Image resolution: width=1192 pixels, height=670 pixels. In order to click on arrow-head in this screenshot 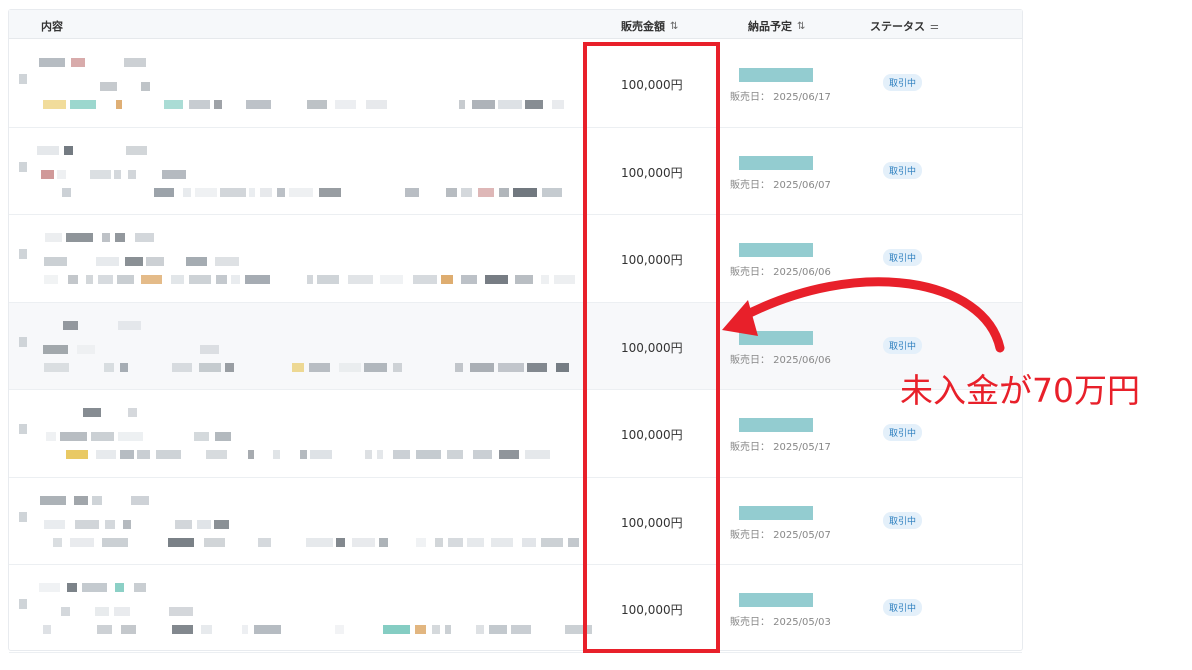, I will do `click(740, 318)`.